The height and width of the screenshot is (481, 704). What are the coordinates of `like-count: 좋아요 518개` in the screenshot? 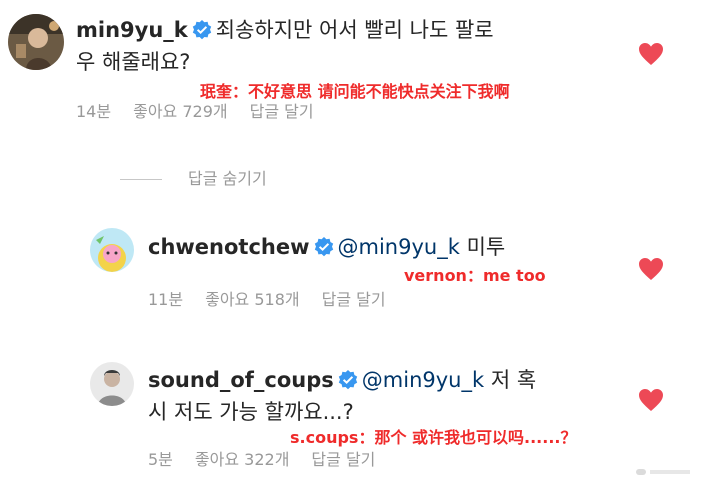 It's located at (252, 299).